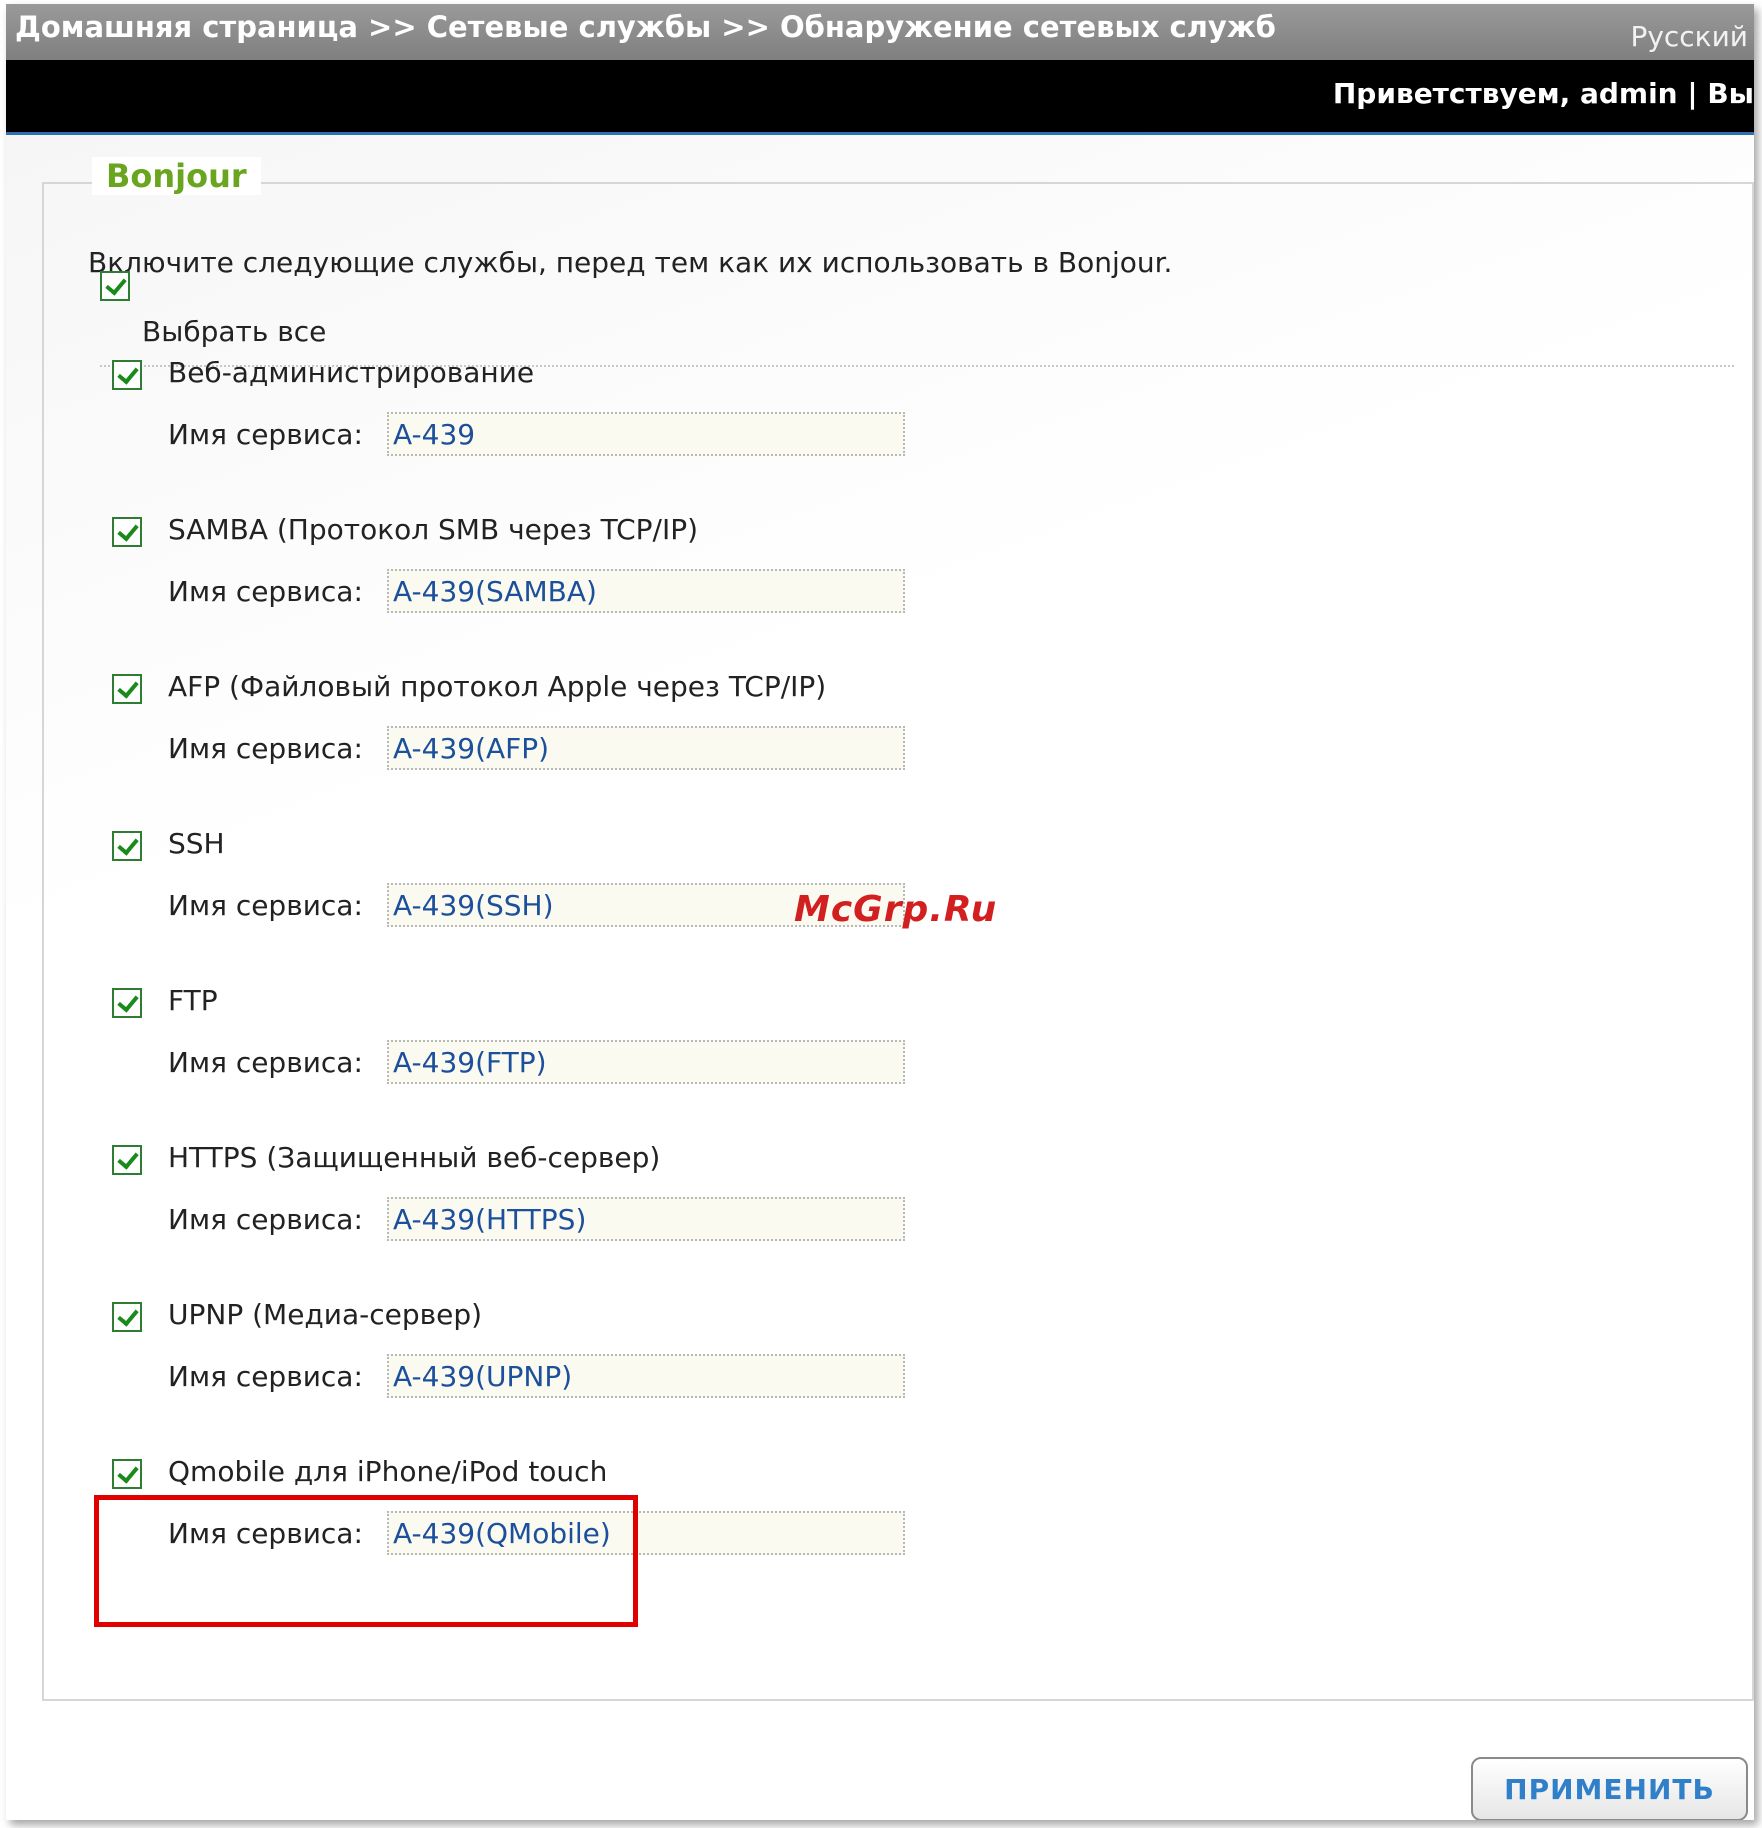 Image resolution: width=1762 pixels, height=1828 pixels. What do you see at coordinates (388, 1471) in the screenshot?
I see `service-title: Qmobile для iPhone/iPod touch` at bounding box center [388, 1471].